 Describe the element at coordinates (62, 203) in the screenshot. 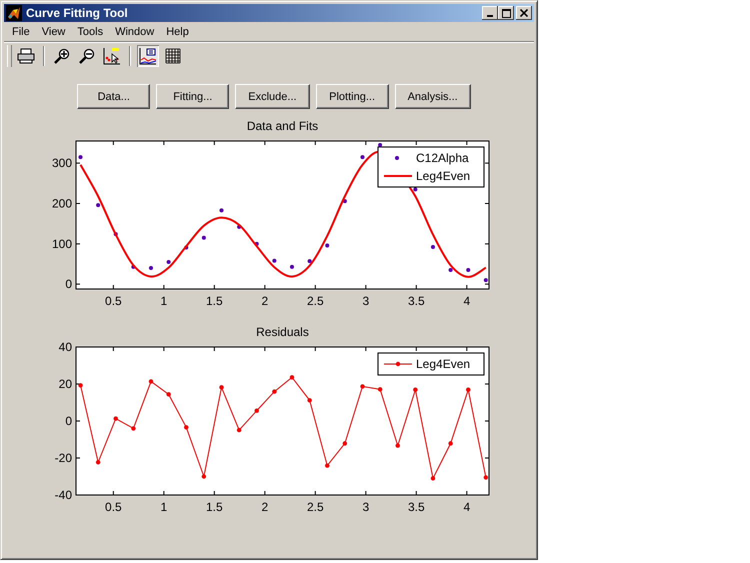

I see `tick-label: 200` at that location.